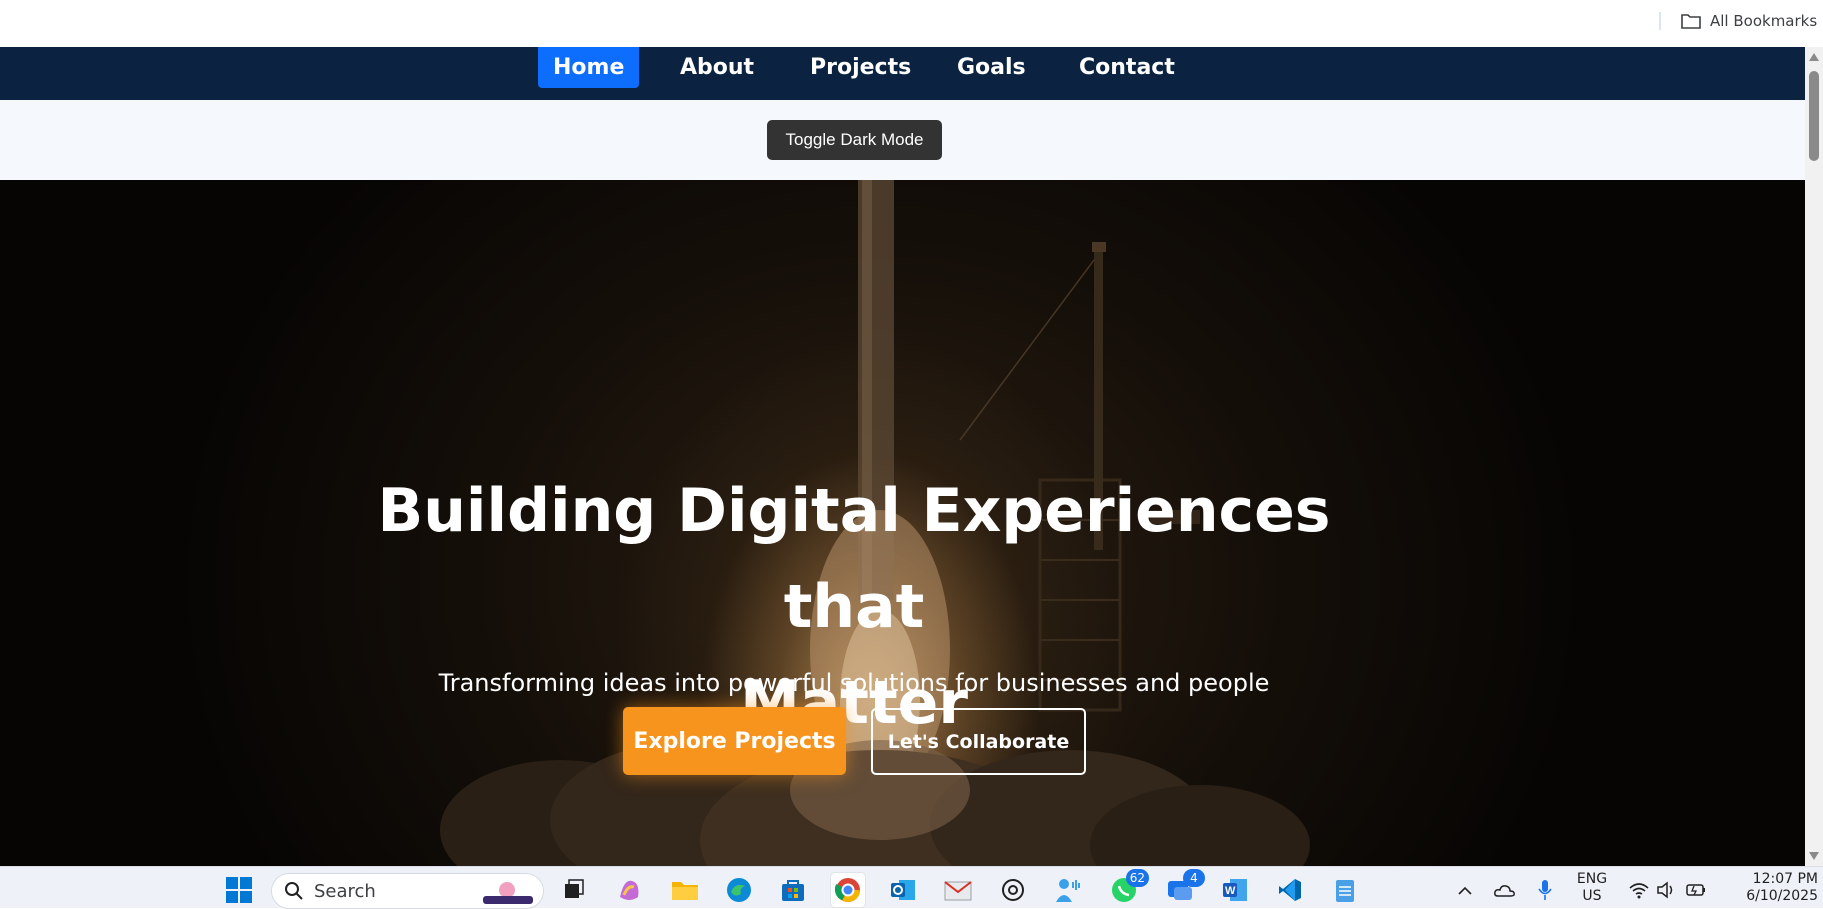 The height and width of the screenshot is (909, 1823). Describe the element at coordinates (1184, 888) in the screenshot. I see `messages-icon: 4` at that location.